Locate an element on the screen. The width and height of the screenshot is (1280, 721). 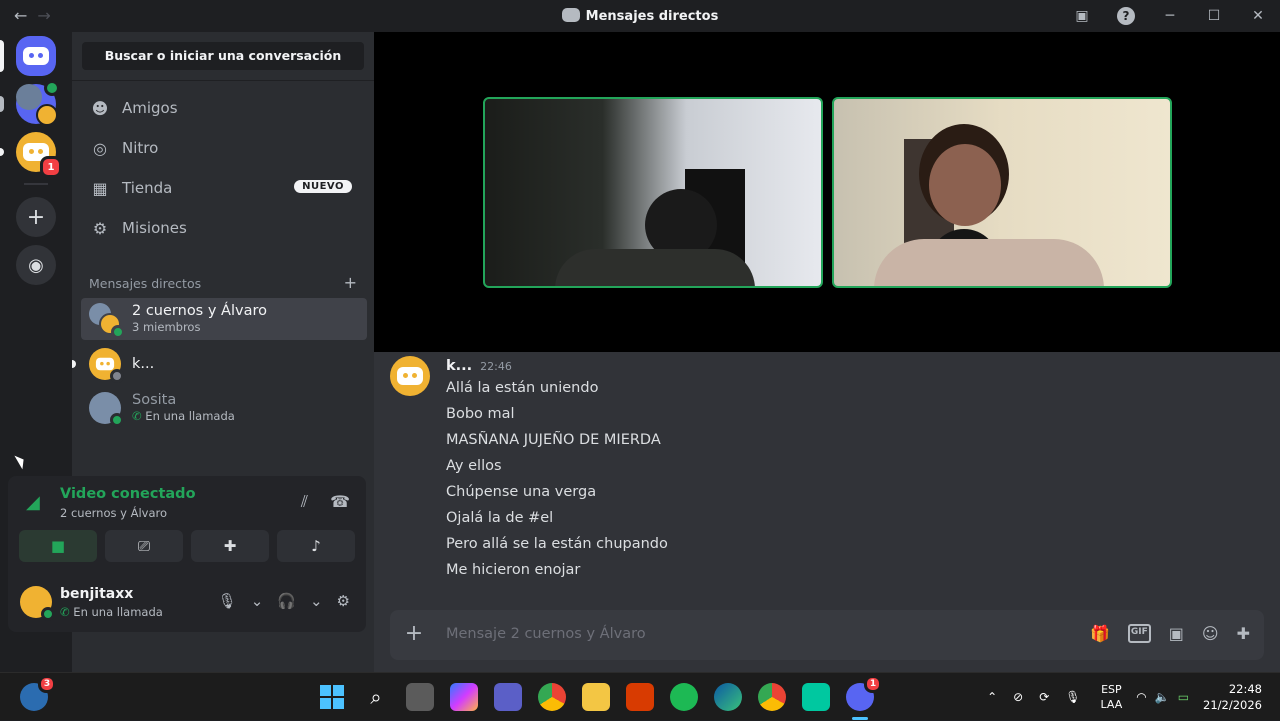
dm-subtitle: ✆ En una llamada is located at coordinates (183, 416).